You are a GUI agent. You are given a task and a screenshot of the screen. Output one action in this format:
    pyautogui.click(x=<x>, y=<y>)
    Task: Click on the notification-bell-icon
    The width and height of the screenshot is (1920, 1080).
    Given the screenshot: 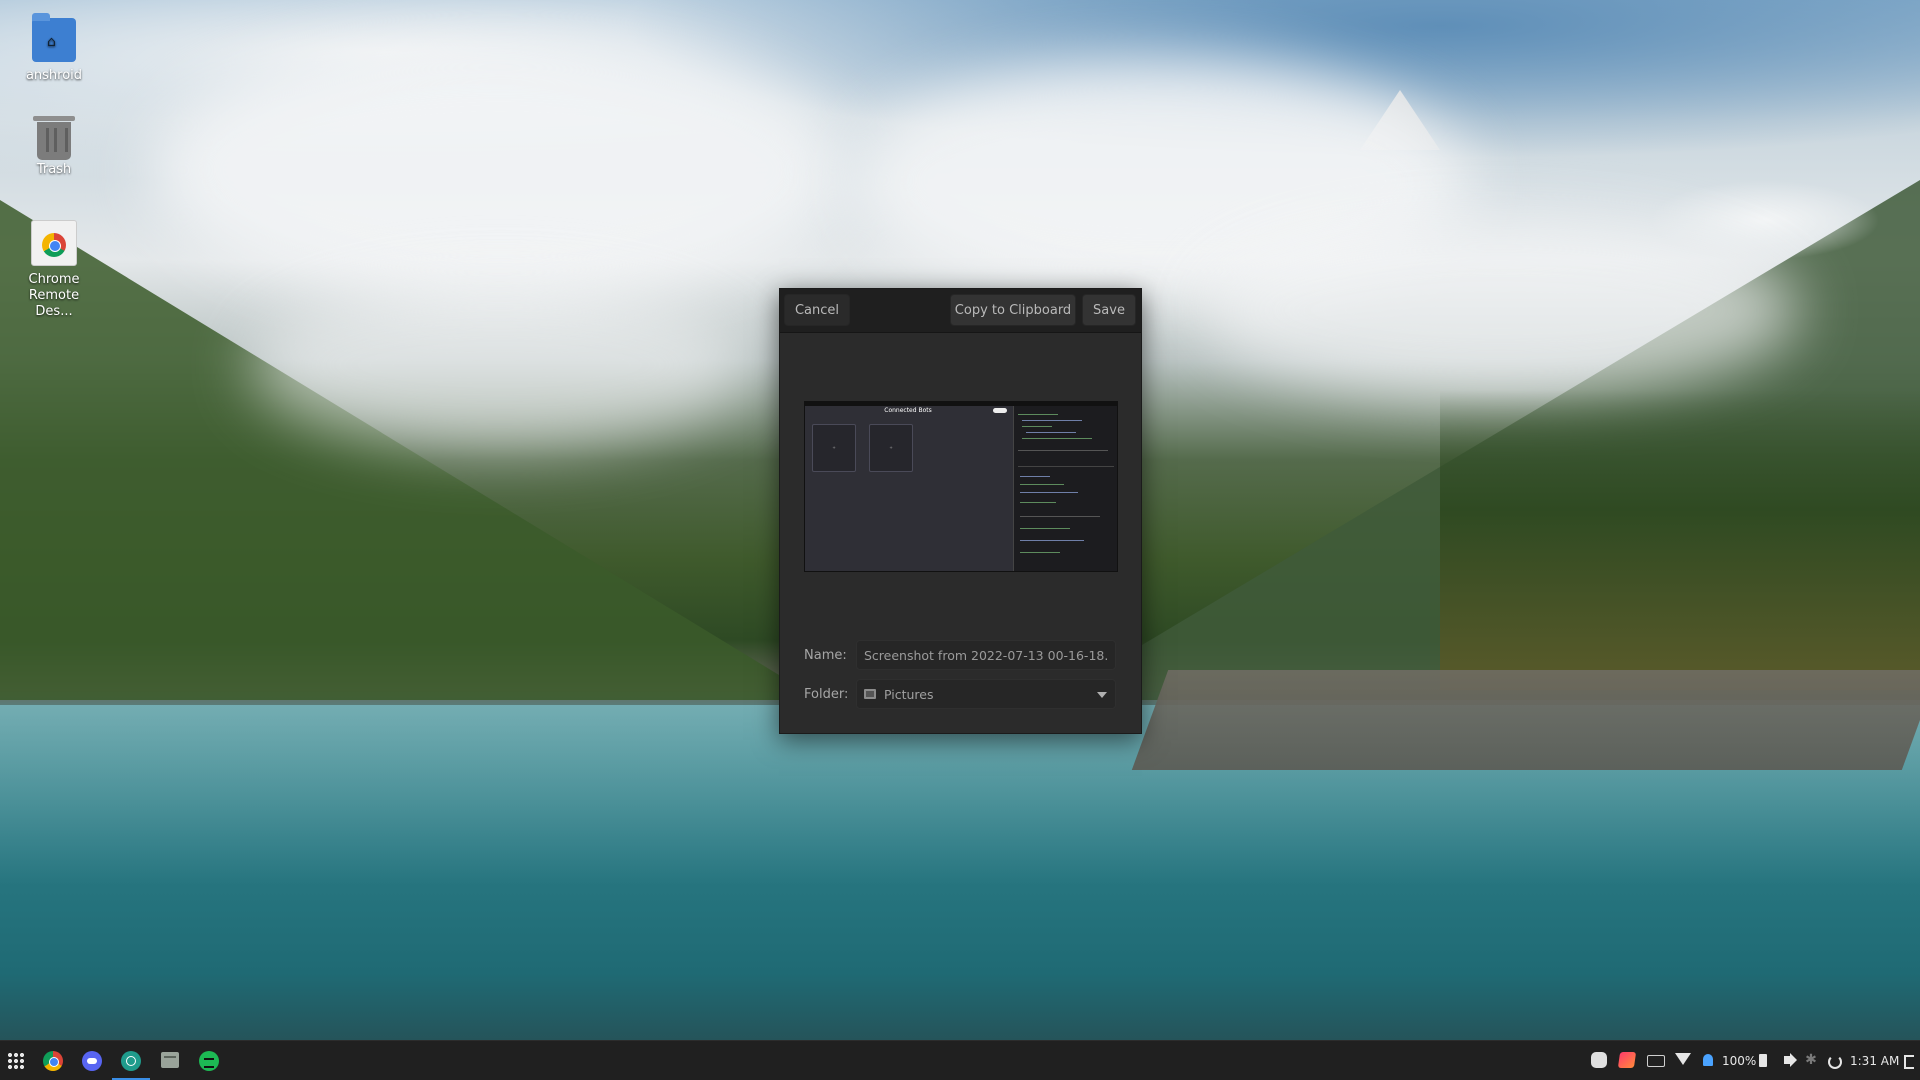 What is the action you would take?
    pyautogui.click(x=1708, y=1060)
    